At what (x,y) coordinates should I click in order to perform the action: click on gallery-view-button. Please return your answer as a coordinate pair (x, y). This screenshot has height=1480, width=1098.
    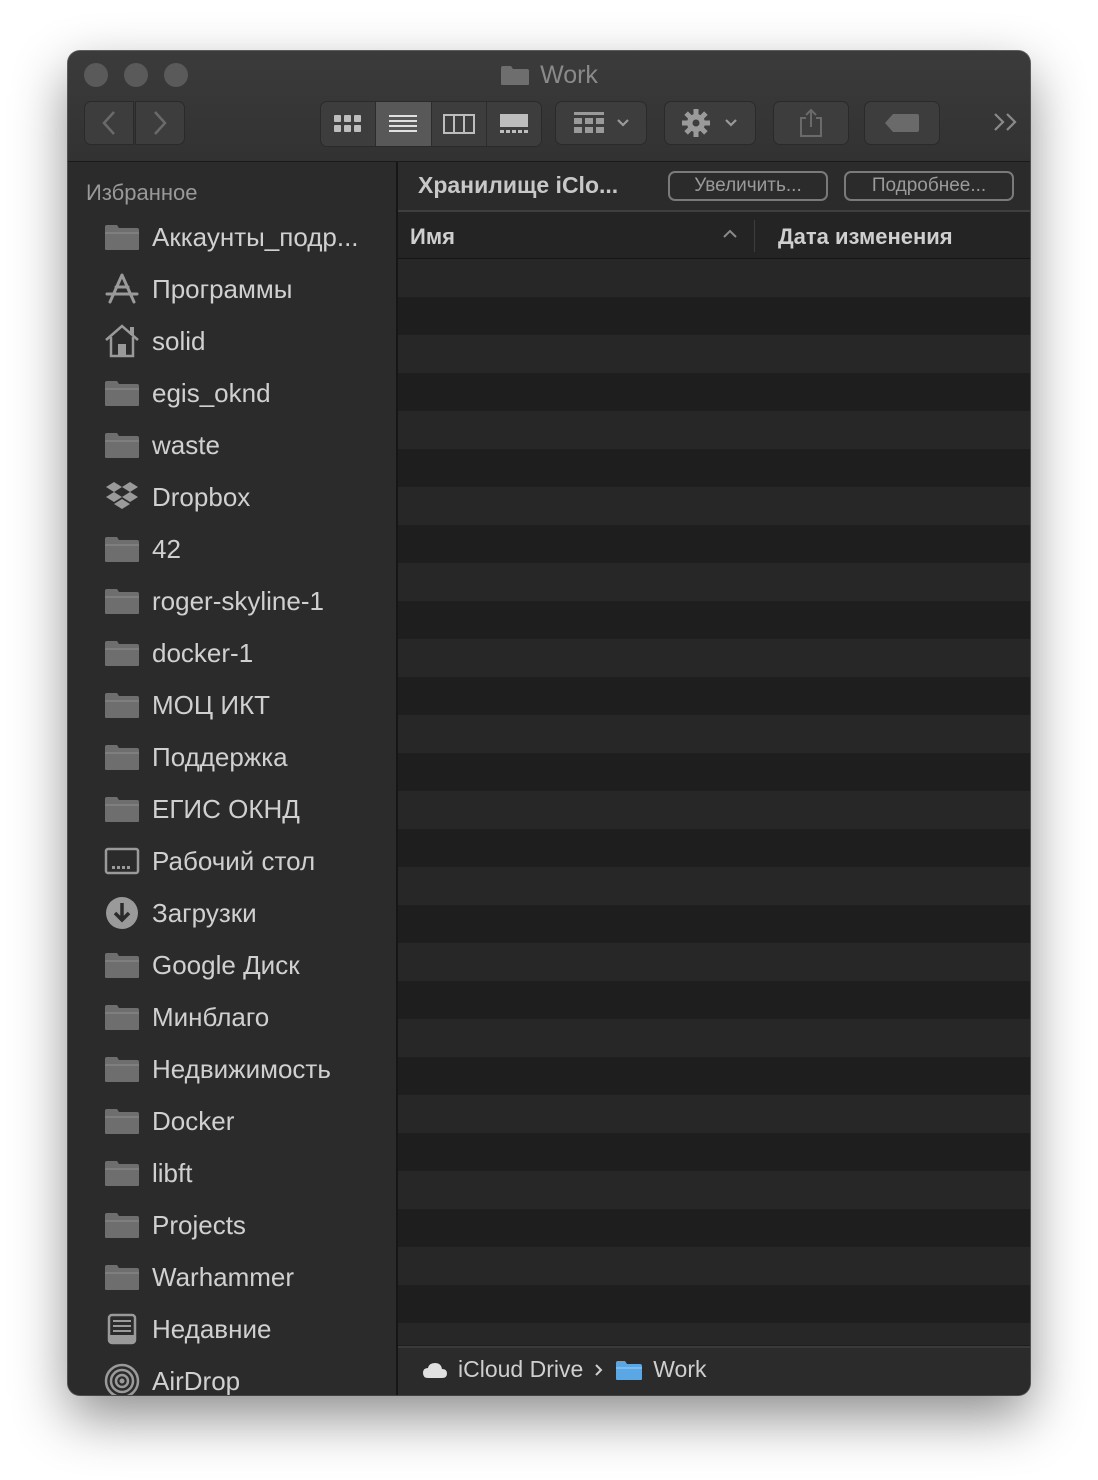
    Looking at the image, I should click on (513, 124).